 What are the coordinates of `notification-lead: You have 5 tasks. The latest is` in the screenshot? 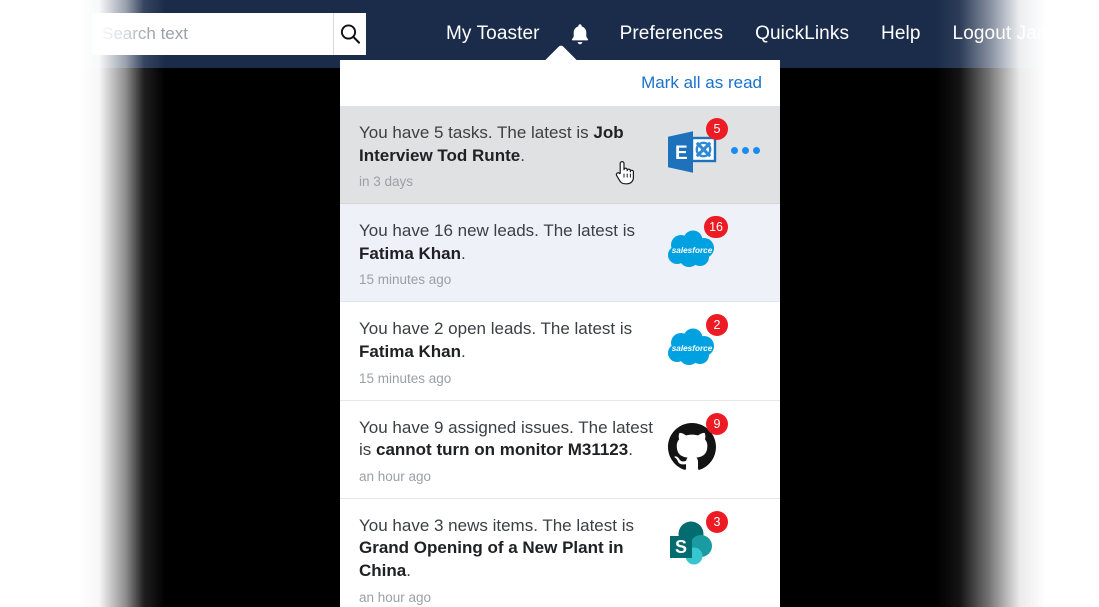 It's located at (476, 132).